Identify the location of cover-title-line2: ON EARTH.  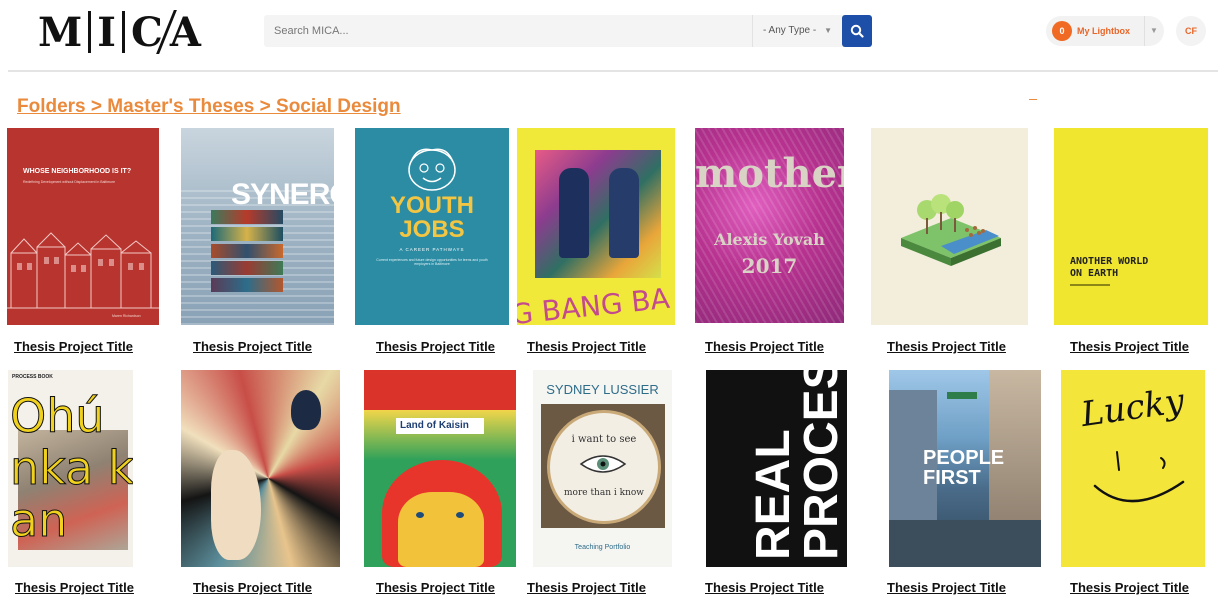
(1094, 273).